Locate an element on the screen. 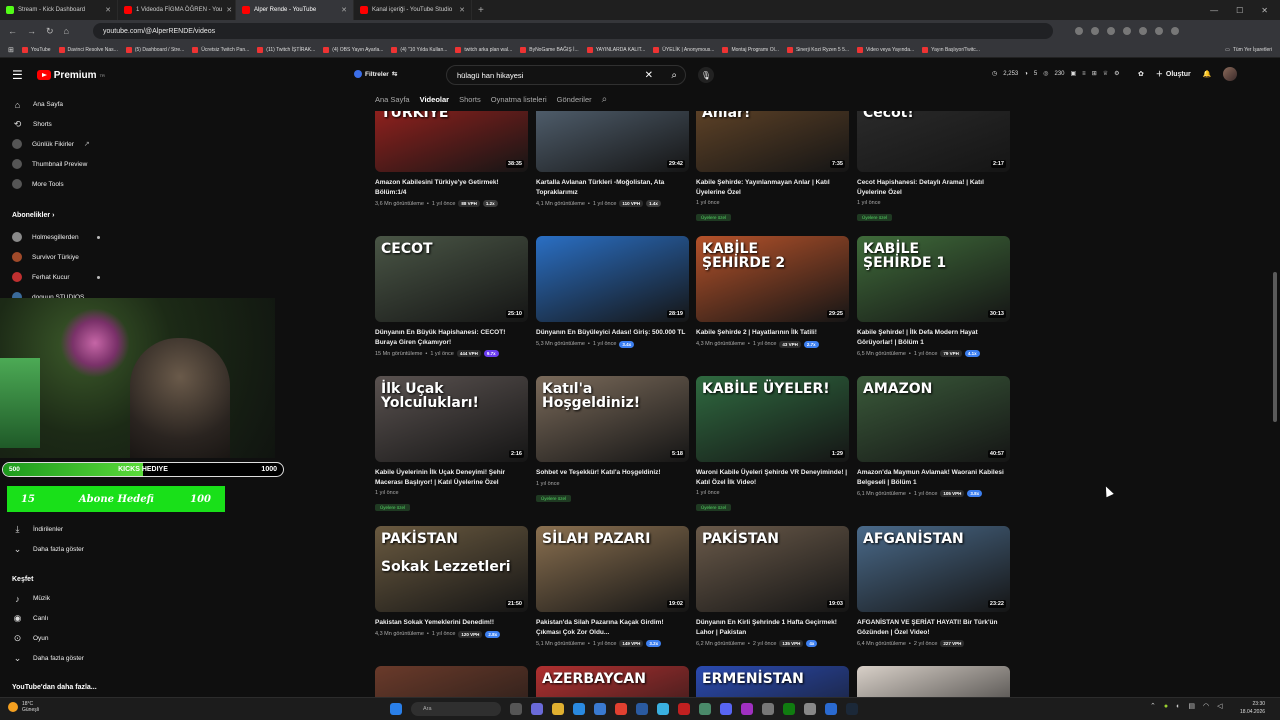 This screenshot has width=1280, height=720. extension-icon: ▣ is located at coordinates (1074, 73).